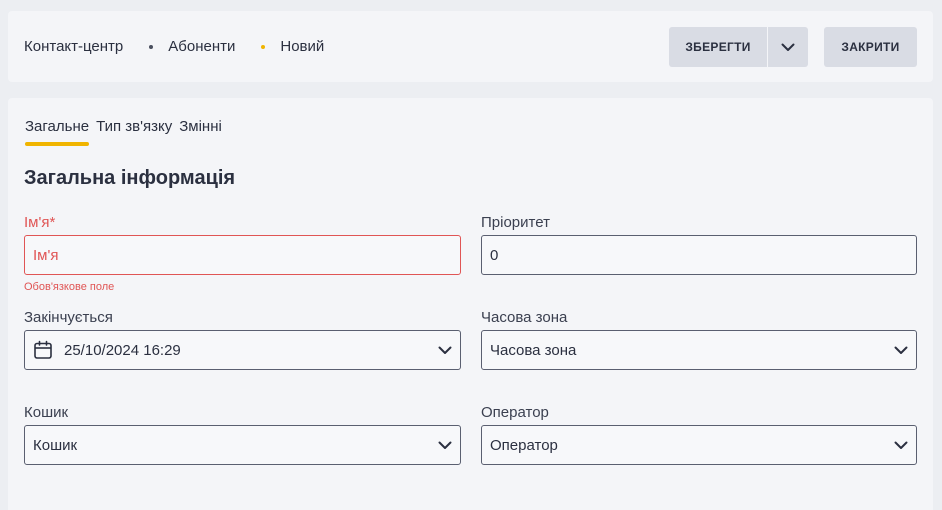 The height and width of the screenshot is (510, 942). Describe the element at coordinates (201, 46) in the screenshot. I see `breadcrumb-item-subscribers: Абоненти` at that location.